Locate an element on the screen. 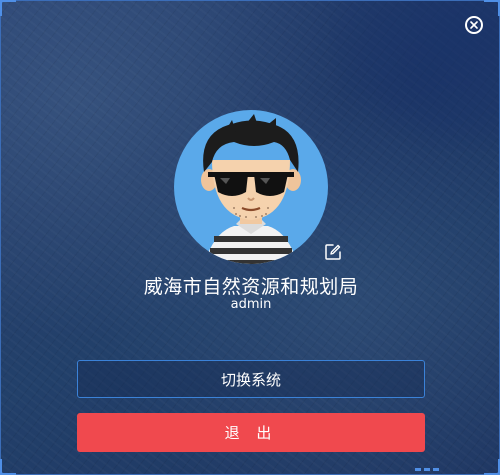 The height and width of the screenshot is (475, 500). username: admin is located at coordinates (251, 304).